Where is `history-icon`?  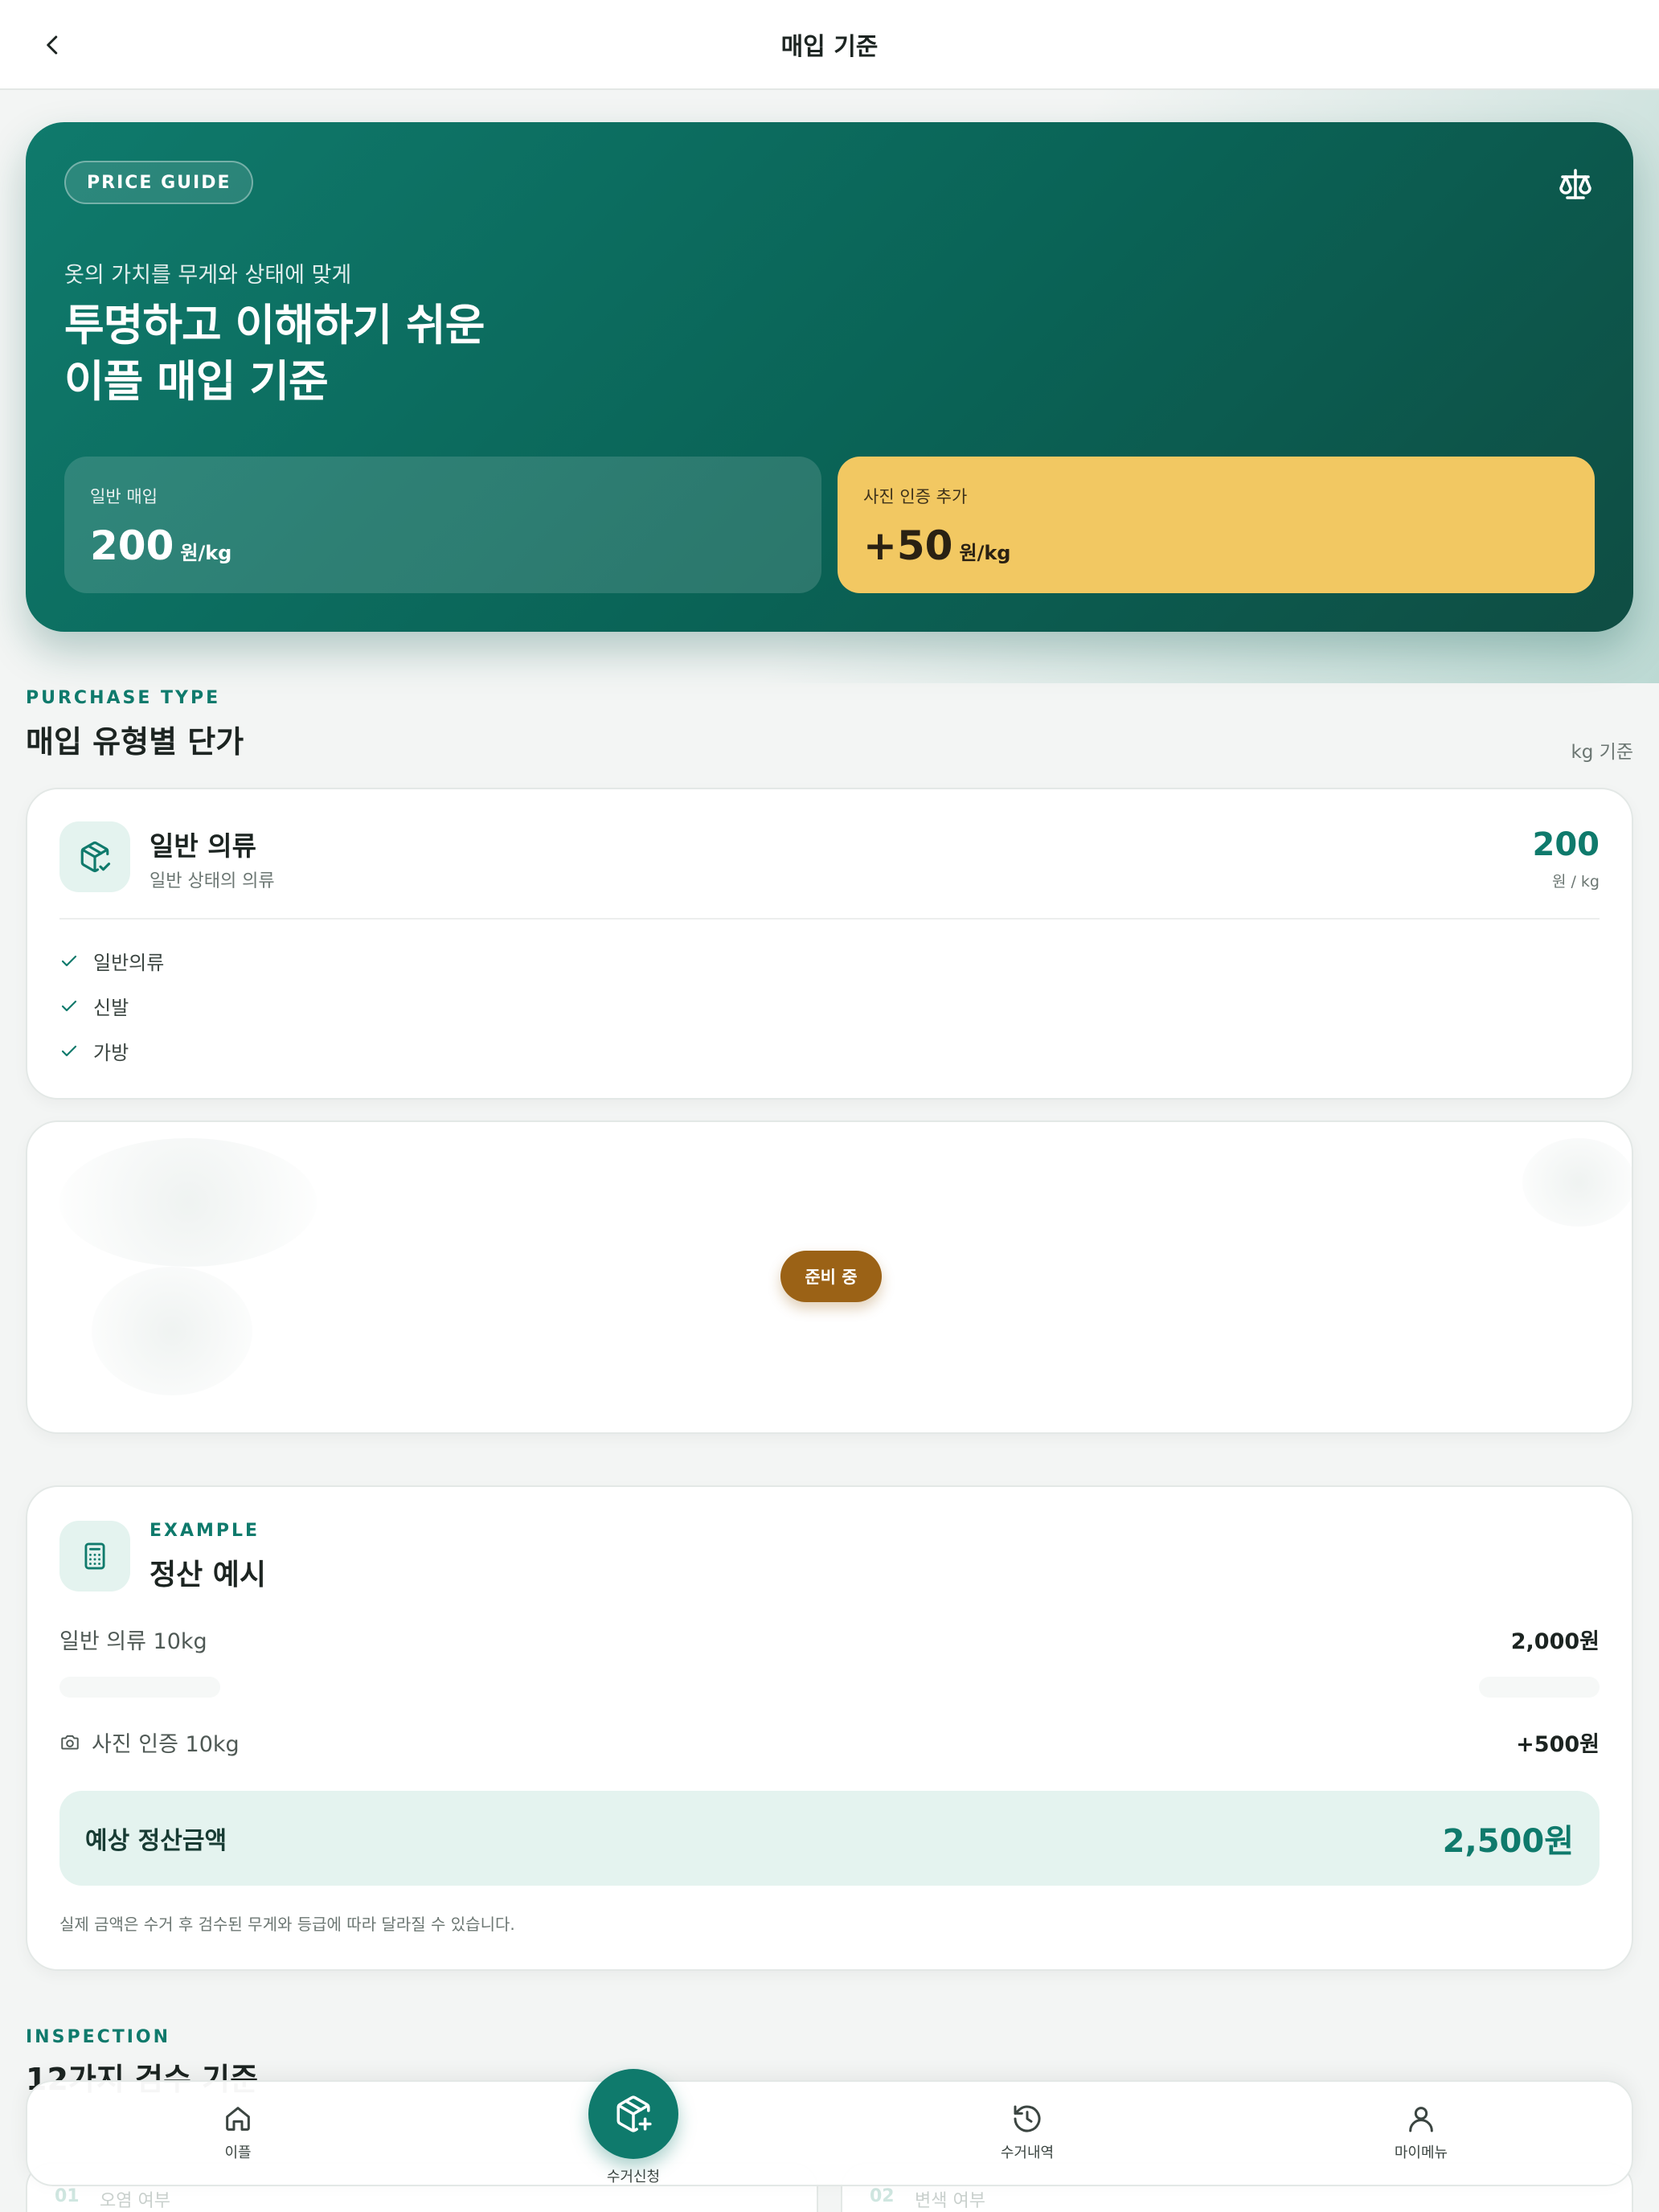 history-icon is located at coordinates (1027, 2118).